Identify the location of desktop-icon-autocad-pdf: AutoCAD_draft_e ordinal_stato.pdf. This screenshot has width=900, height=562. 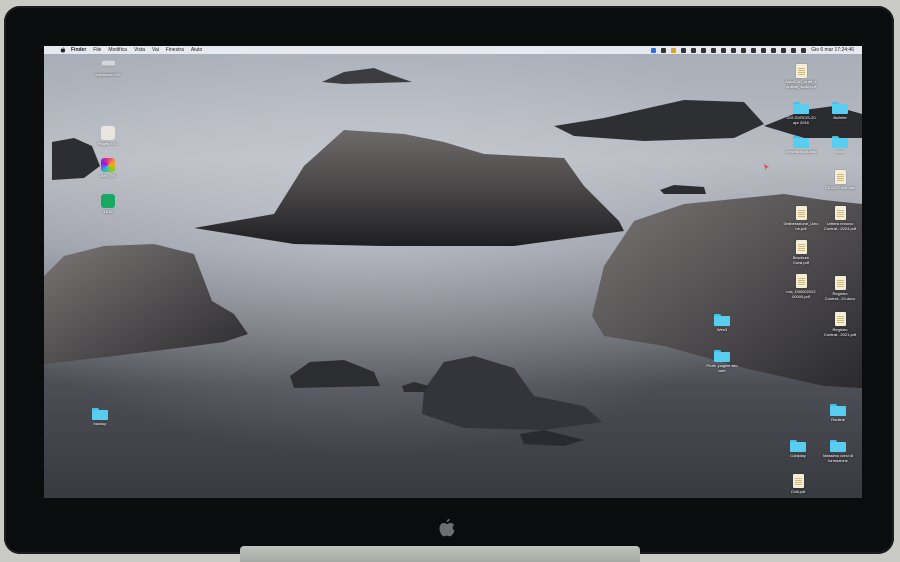
(801, 76).